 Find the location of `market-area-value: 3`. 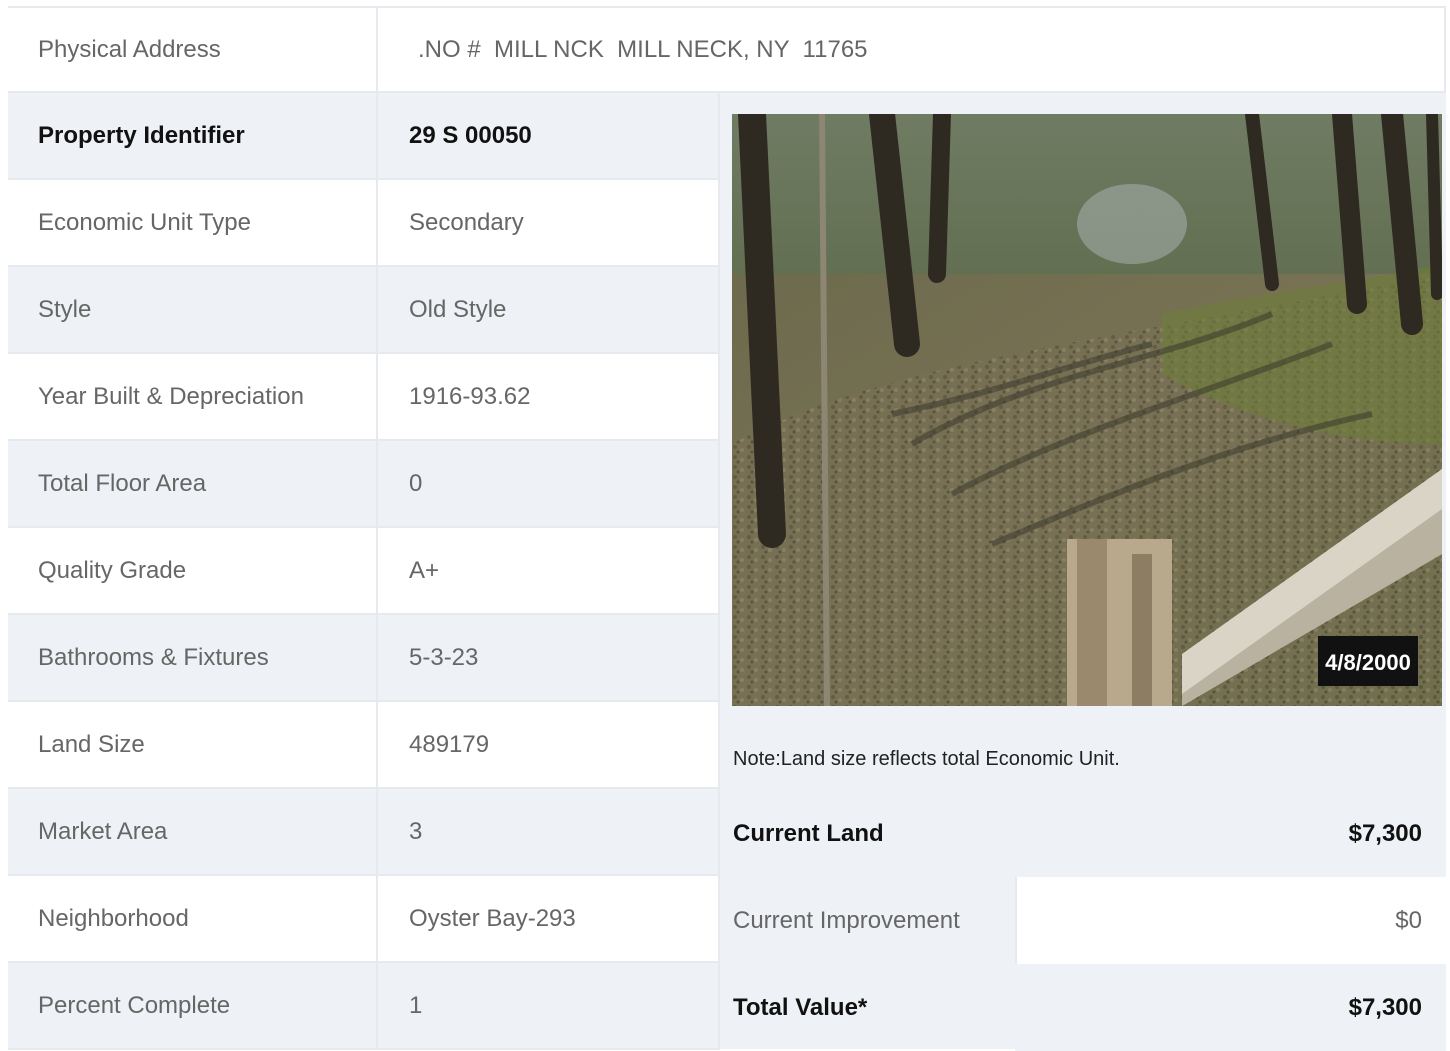

market-area-value: 3 is located at coordinates (549, 832).